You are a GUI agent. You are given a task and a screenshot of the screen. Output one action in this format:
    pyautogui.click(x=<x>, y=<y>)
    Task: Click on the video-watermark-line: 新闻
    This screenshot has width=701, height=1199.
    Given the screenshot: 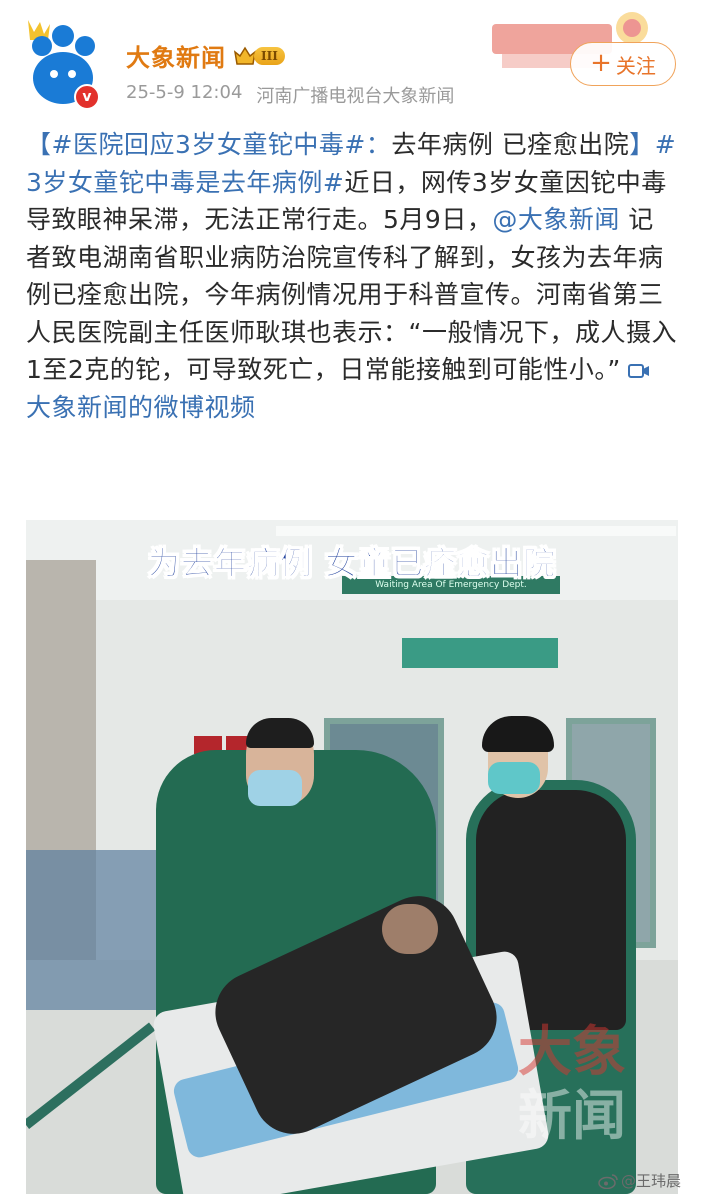 What is the action you would take?
    pyautogui.click(x=572, y=1115)
    